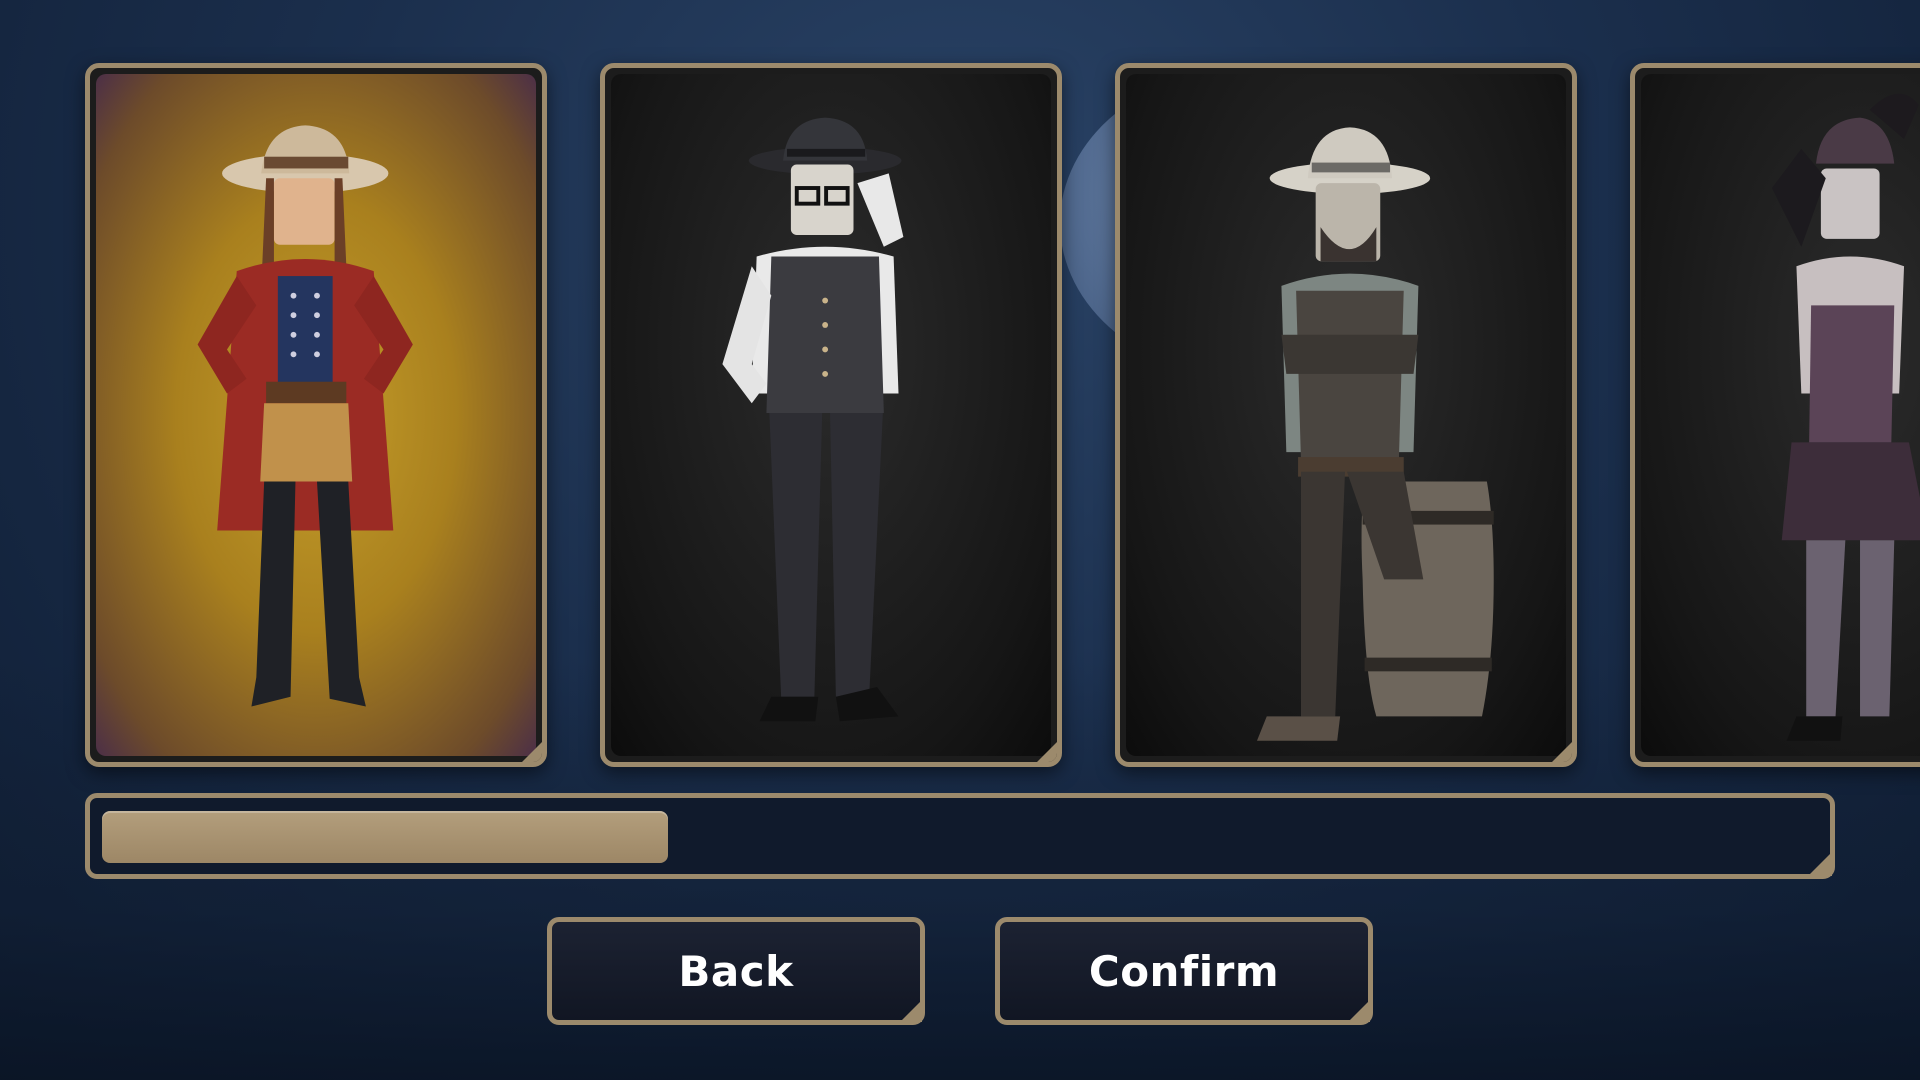  I want to click on back-button-label: Back, so click(736, 971).